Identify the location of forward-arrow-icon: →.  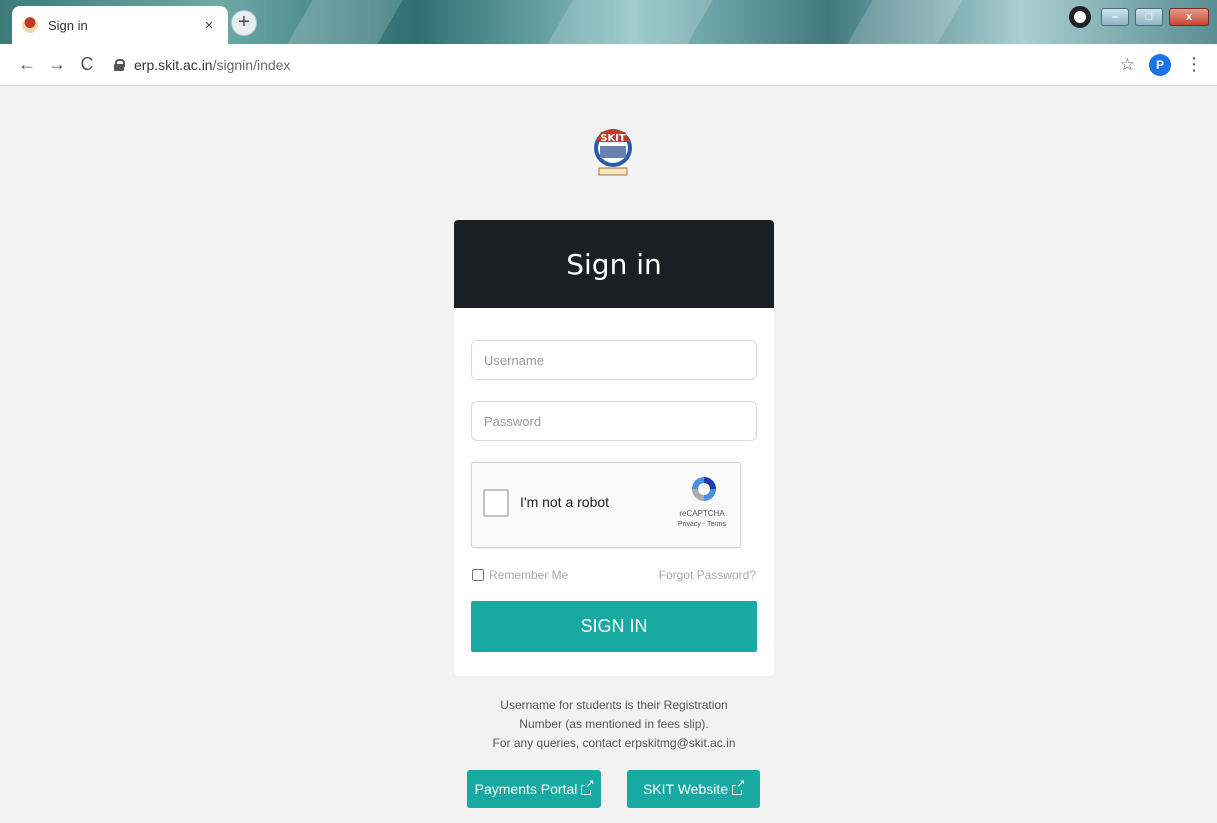
(57, 64).